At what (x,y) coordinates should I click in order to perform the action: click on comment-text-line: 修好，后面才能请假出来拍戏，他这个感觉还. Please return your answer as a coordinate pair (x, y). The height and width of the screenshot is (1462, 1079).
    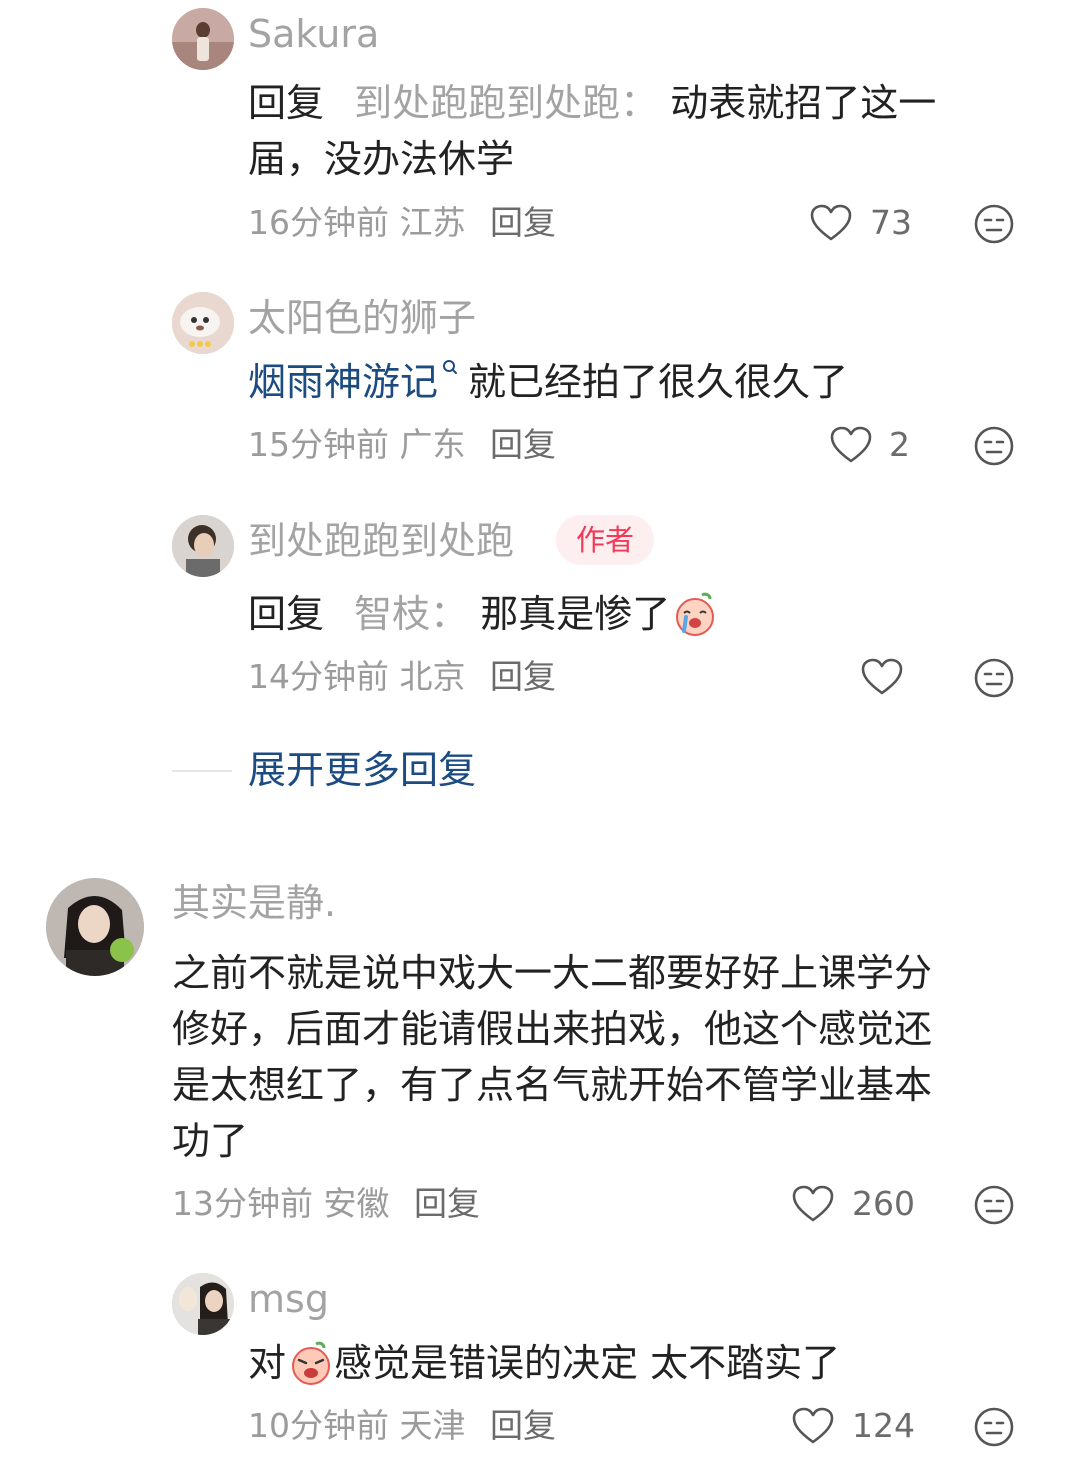
    Looking at the image, I should click on (552, 1029).